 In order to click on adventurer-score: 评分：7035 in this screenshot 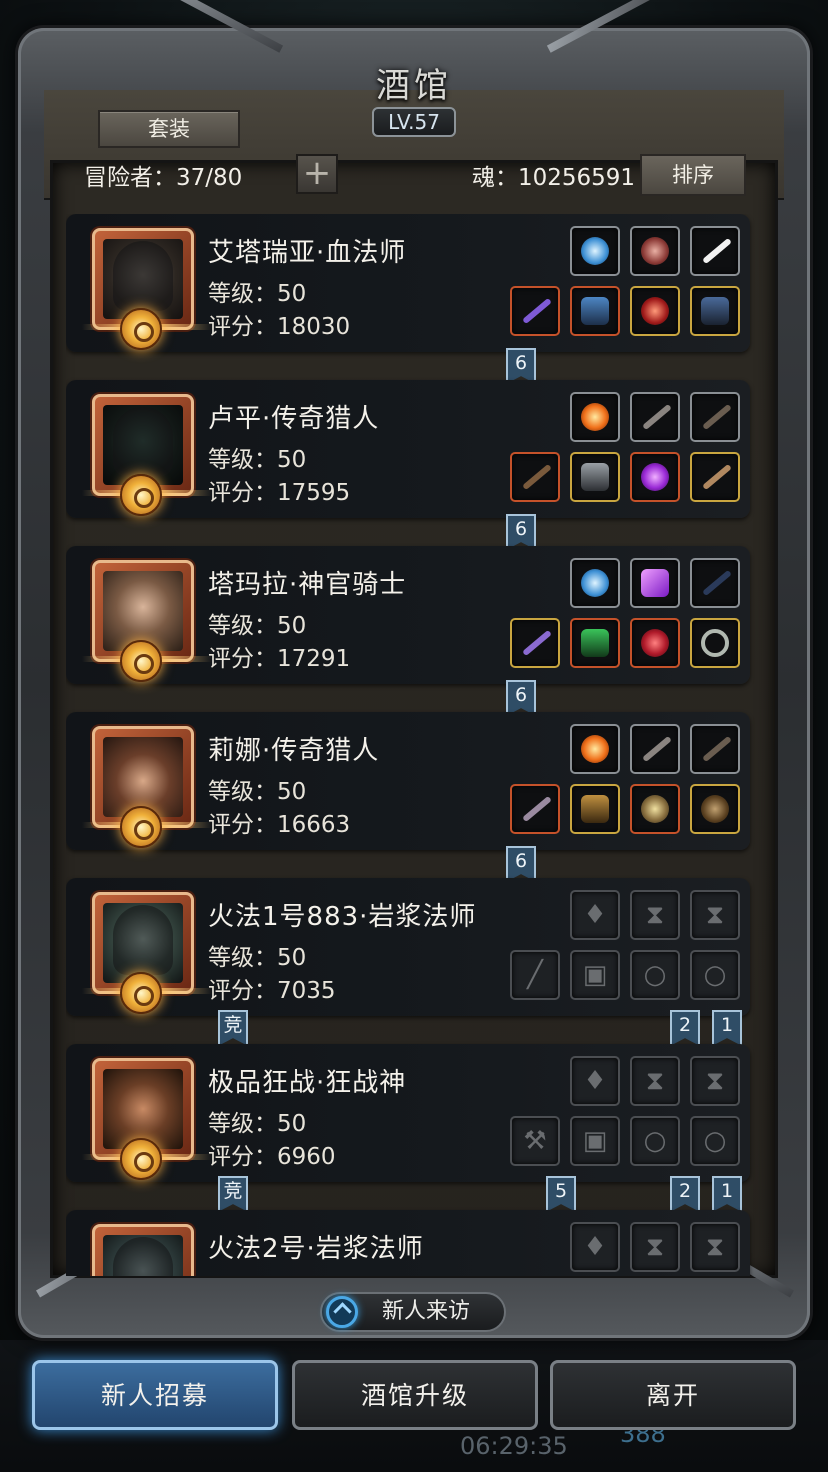, I will do `click(272, 991)`.